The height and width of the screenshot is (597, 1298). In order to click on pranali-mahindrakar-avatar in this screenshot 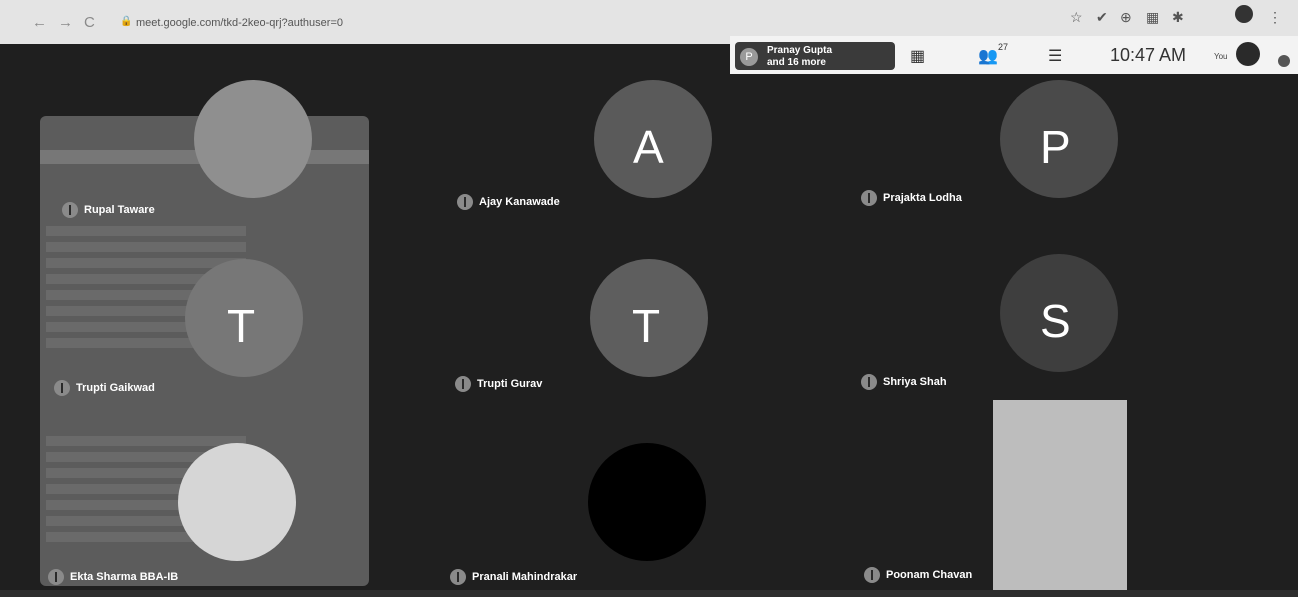, I will do `click(647, 502)`.